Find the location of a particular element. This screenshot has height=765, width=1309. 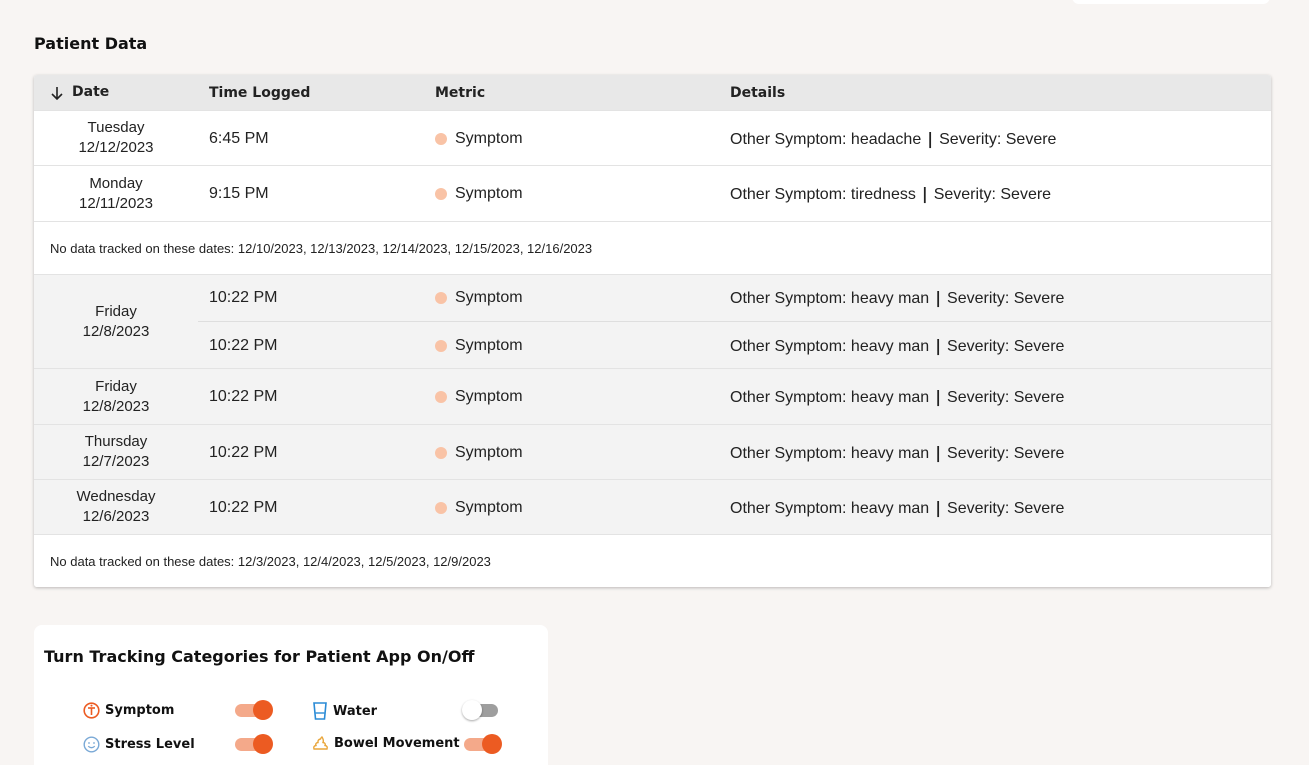

column-header-metric: Metric is located at coordinates (460, 92).